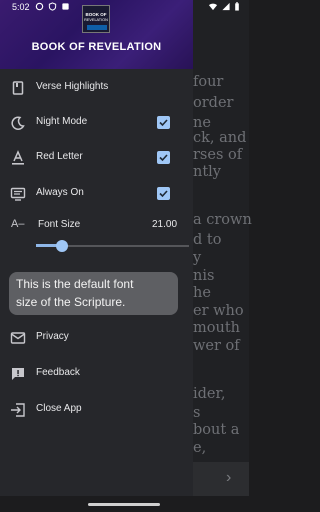  I want to click on font-size-icon: A–, so click(18, 224).